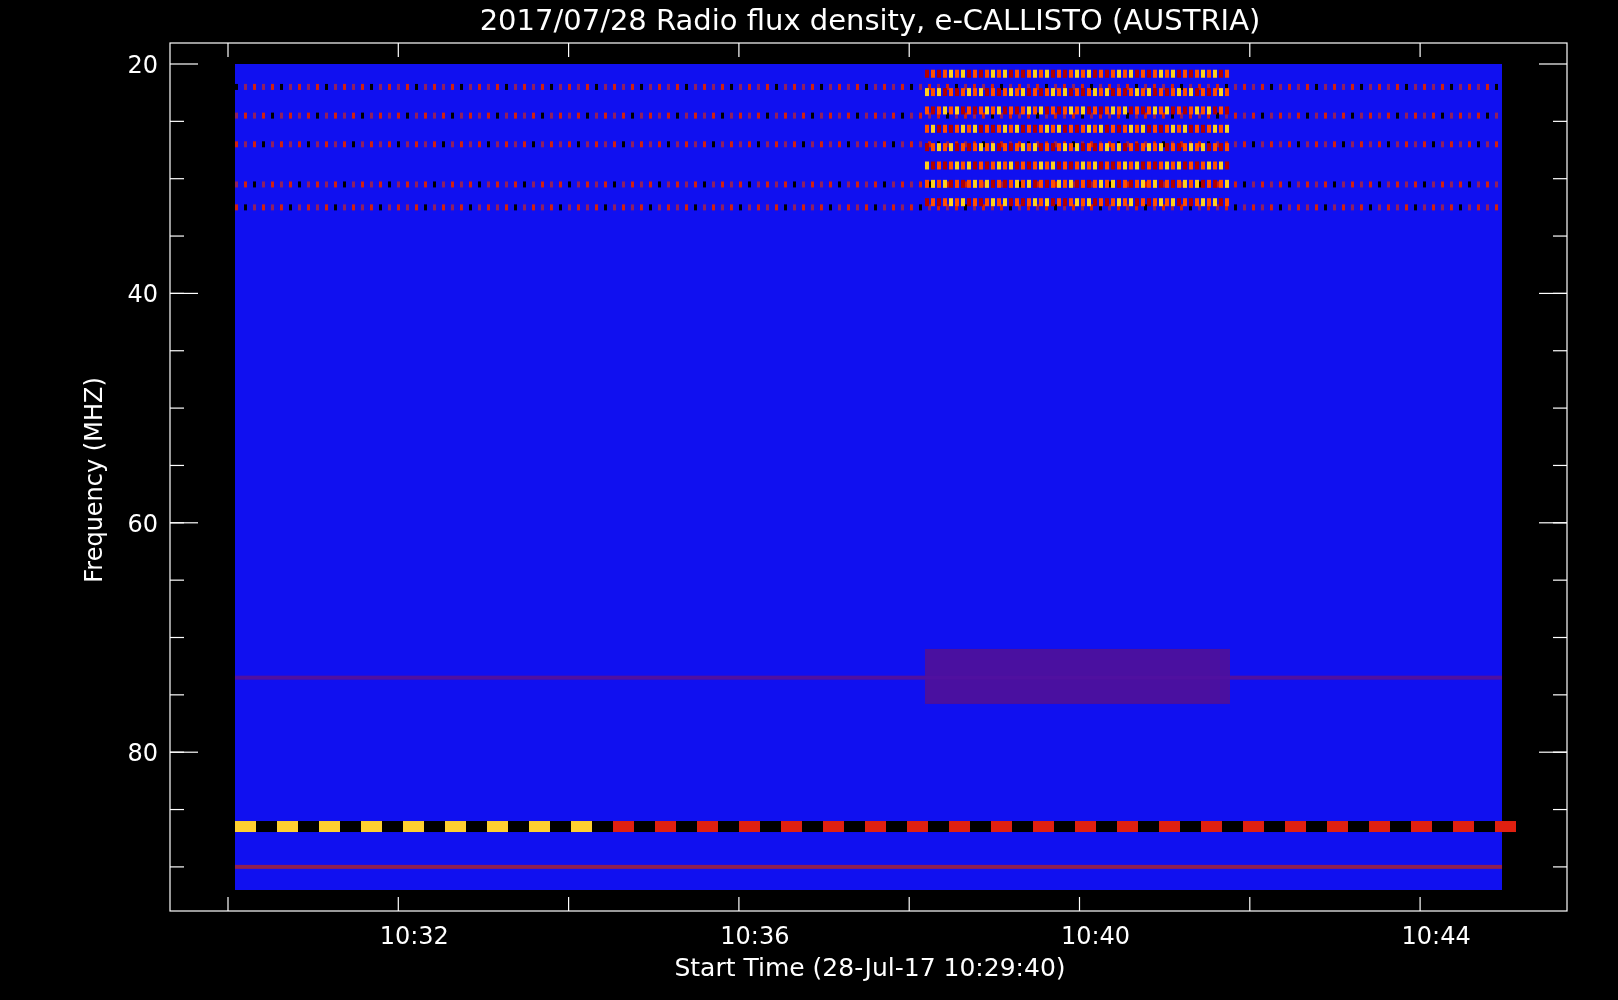 This screenshot has width=1618, height=1000. What do you see at coordinates (414, 936) in the screenshot?
I see `axis-tick-label: 10:32` at bounding box center [414, 936].